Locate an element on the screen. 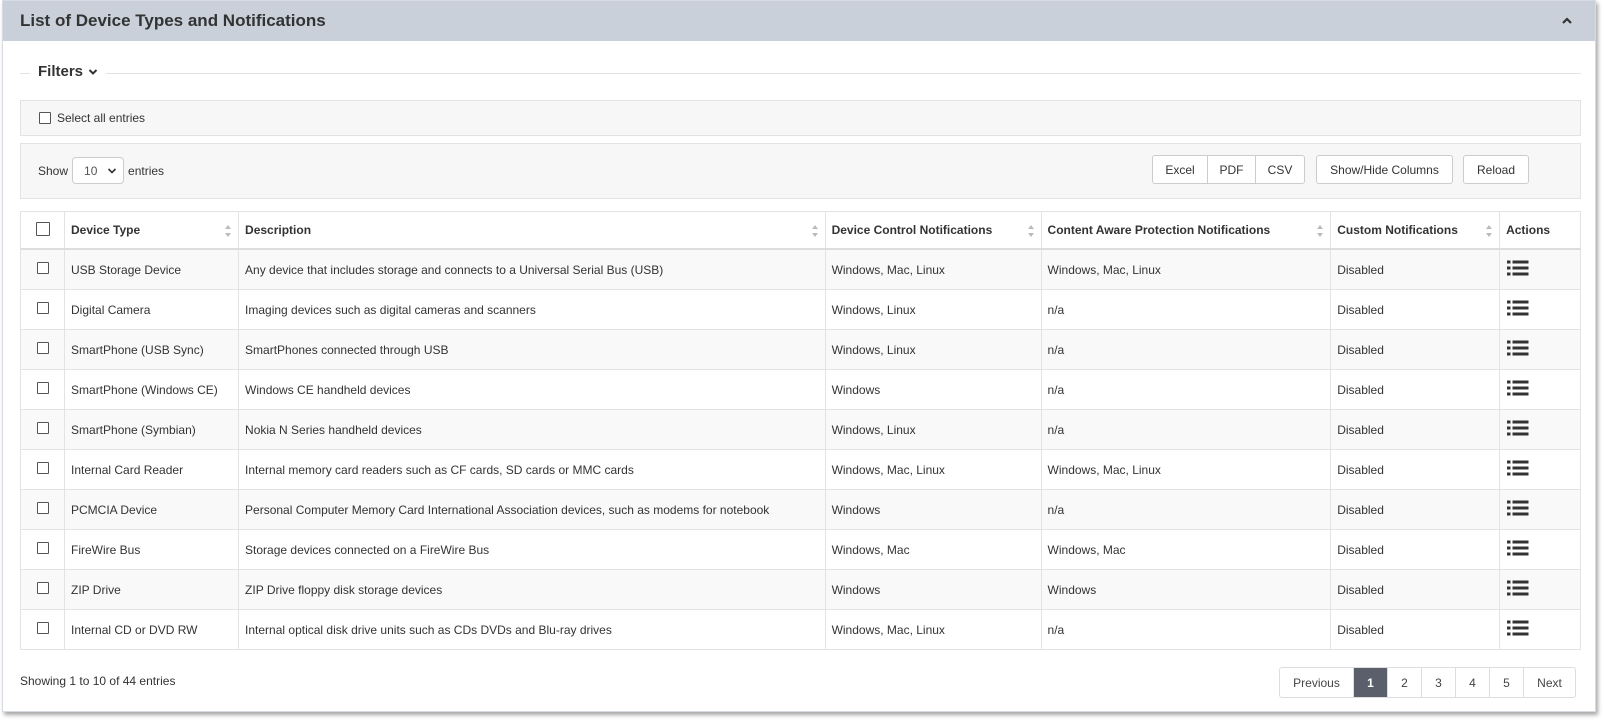 This screenshot has width=1604, height=720. header-device-control: Device Control Notifications is located at coordinates (933, 230).